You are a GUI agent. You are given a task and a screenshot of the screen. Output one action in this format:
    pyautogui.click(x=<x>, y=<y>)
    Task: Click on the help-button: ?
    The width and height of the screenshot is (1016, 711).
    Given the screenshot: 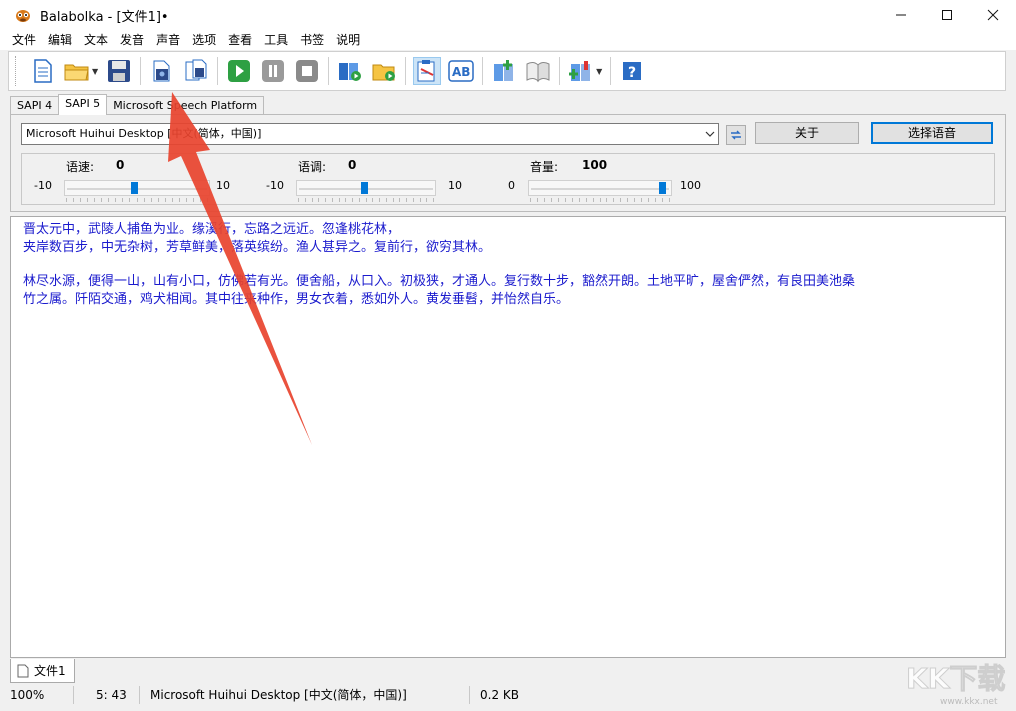 What is the action you would take?
    pyautogui.click(x=632, y=71)
    